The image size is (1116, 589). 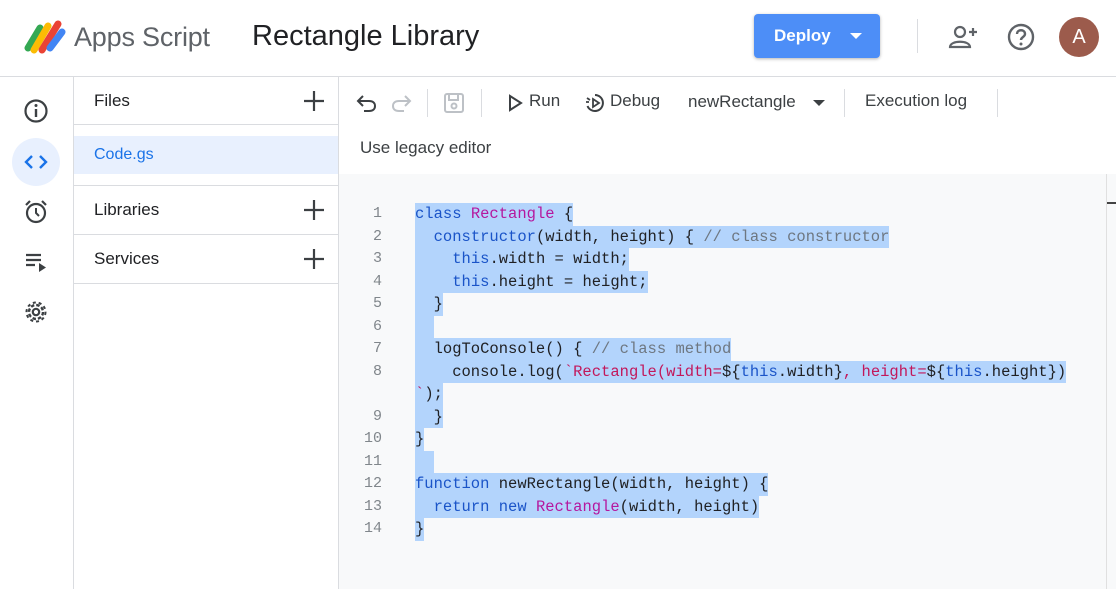 What do you see at coordinates (545, 100) in the screenshot?
I see `run-label: Run` at bounding box center [545, 100].